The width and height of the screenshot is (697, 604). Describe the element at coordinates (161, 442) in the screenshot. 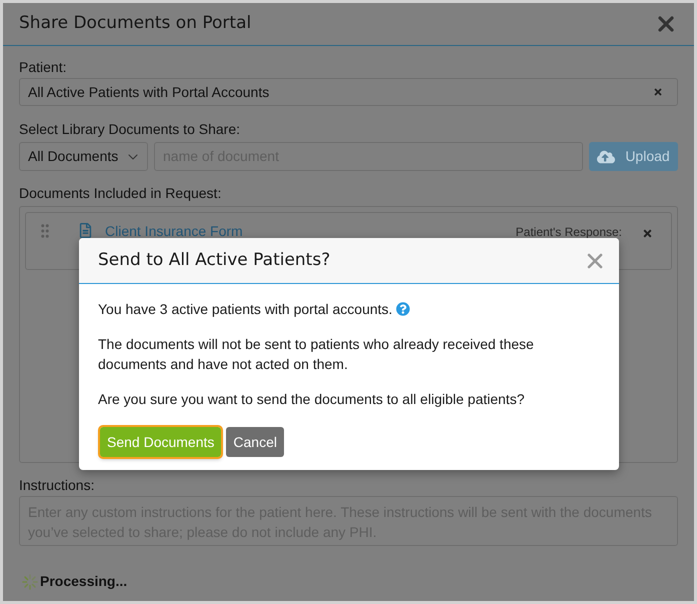

I see `send-documents-button: Send Documents` at that location.